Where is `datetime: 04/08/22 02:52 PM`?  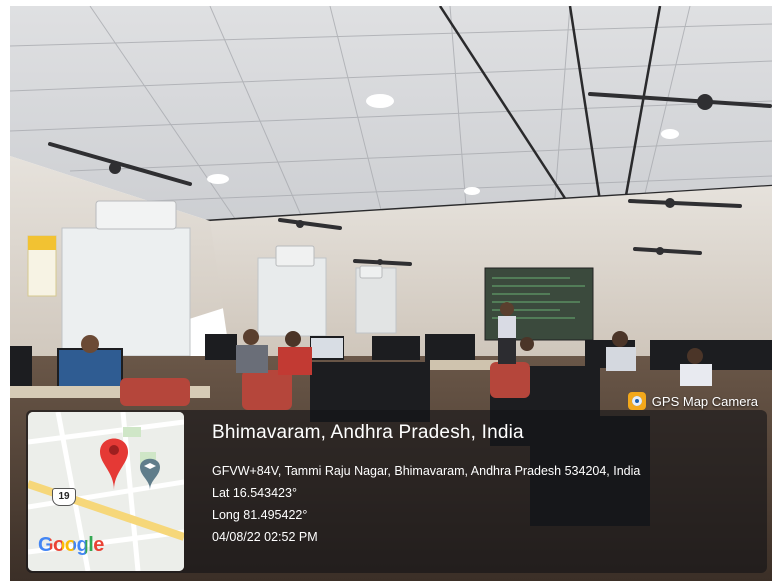 datetime: 04/08/22 02:52 PM is located at coordinates (265, 537).